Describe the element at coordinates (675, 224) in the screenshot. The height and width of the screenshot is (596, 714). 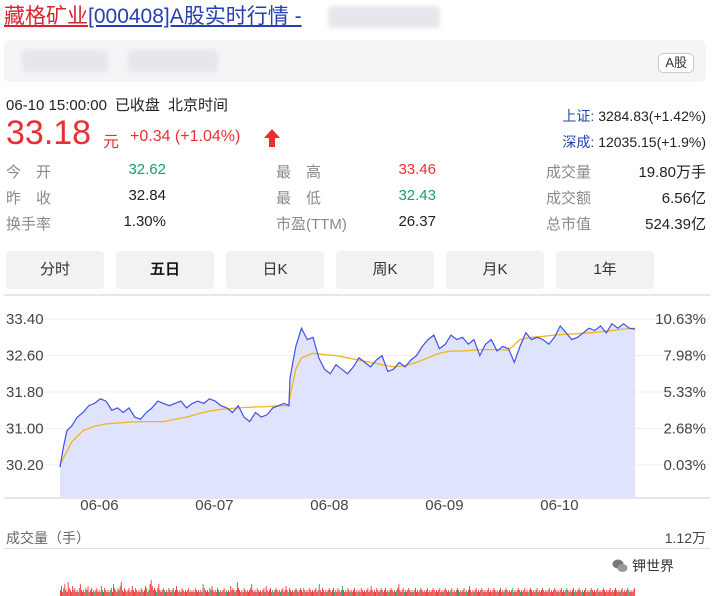
I see `stat-marketcap-value: 524.39亿` at that location.